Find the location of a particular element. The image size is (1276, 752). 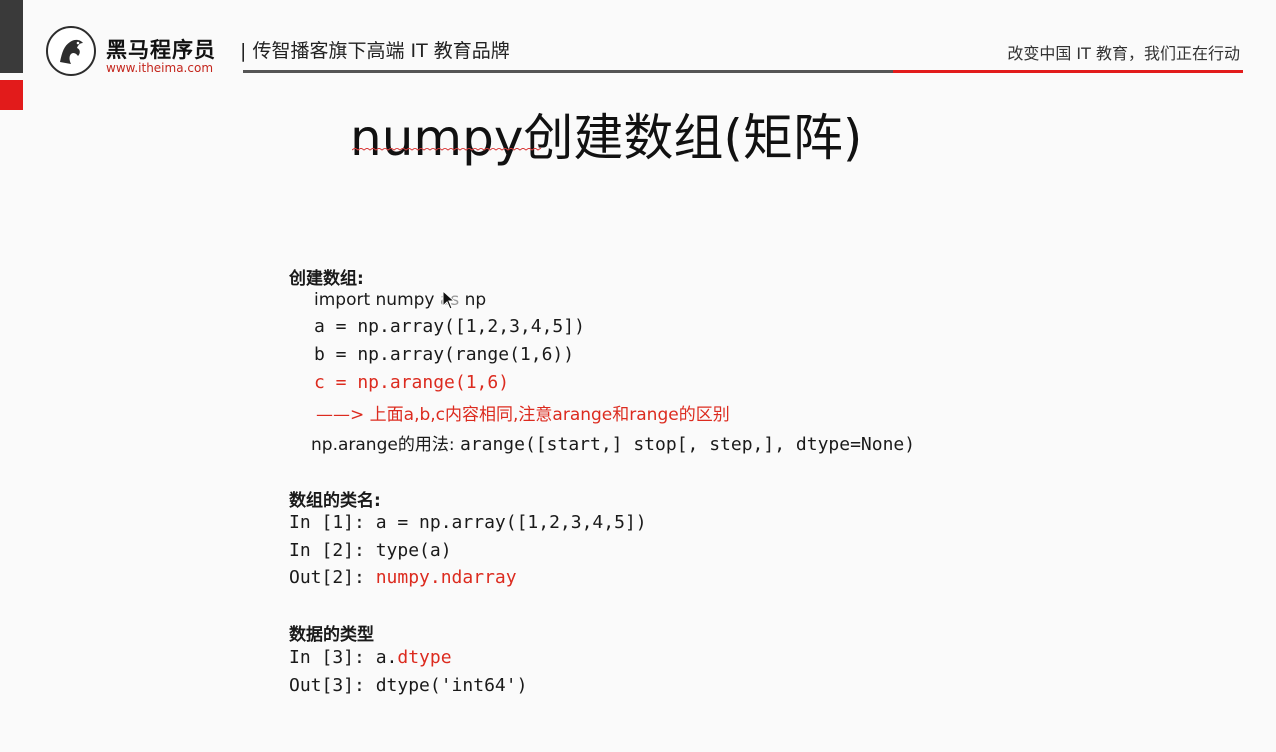

header-tagline: | 传智播客旗下高端 IT 教育品牌 is located at coordinates (375, 51).